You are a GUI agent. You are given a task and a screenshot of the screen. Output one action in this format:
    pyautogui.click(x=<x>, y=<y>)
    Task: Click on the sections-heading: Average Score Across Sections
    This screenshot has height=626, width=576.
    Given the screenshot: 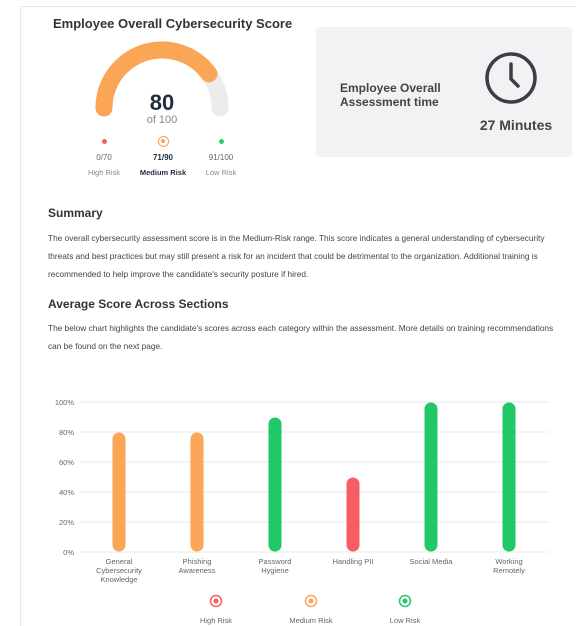 What is the action you would take?
    pyautogui.click(x=138, y=304)
    